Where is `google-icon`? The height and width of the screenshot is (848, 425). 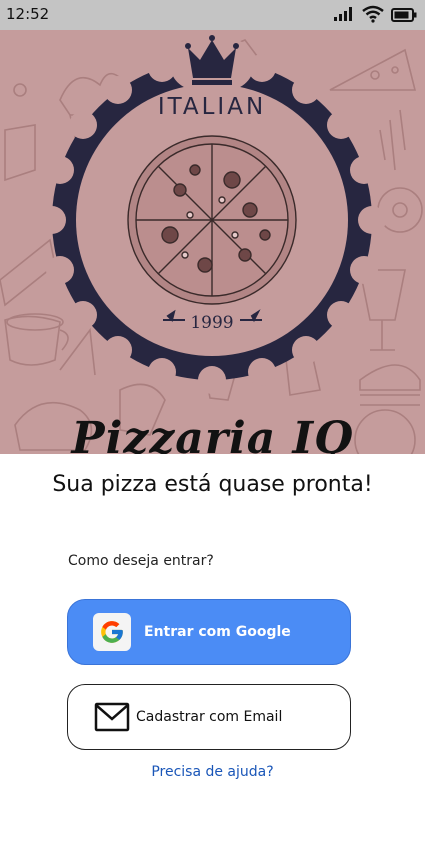
google-icon is located at coordinates (112, 632).